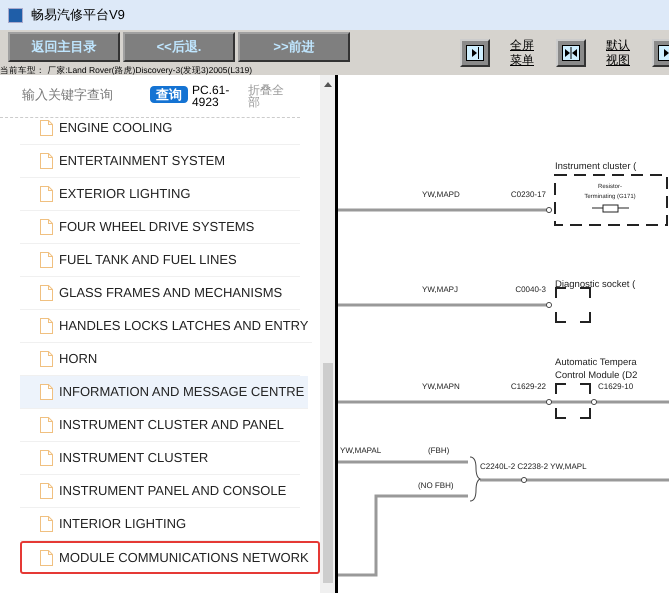  I want to click on tree-item: FUEL TANK AND FUEL LINES, so click(160, 260).